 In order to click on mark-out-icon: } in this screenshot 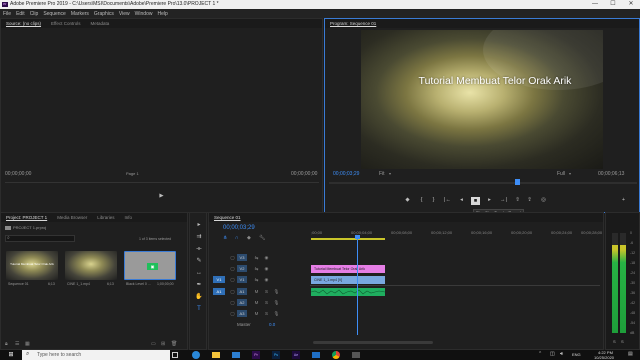, I will do `click(433, 200)`.